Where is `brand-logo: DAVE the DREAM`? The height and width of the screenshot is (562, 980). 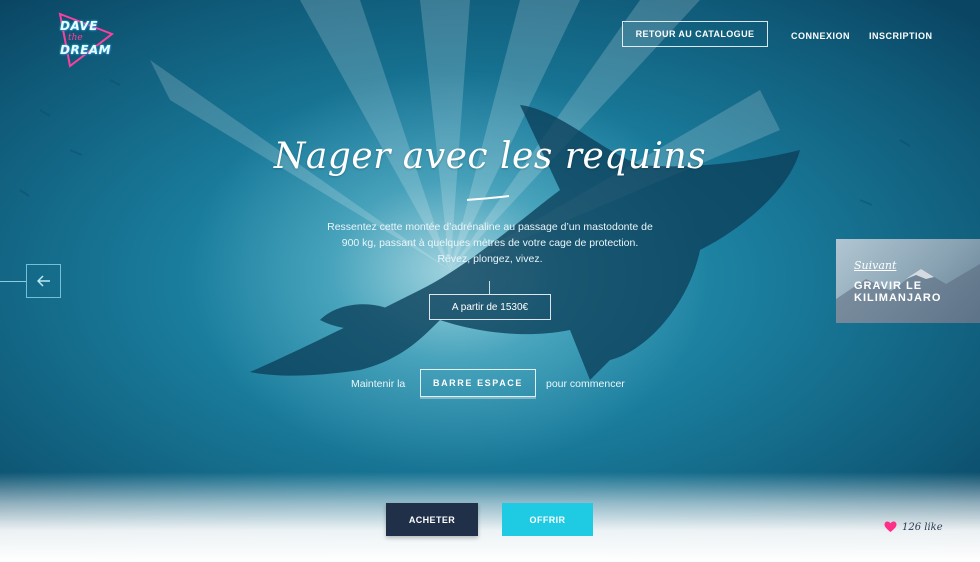 brand-logo: DAVE the DREAM is located at coordinates (86, 40).